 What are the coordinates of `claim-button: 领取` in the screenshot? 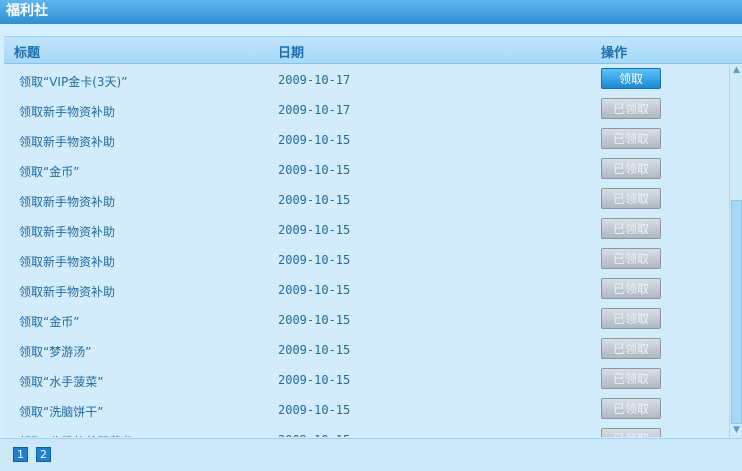 It's located at (631, 78).